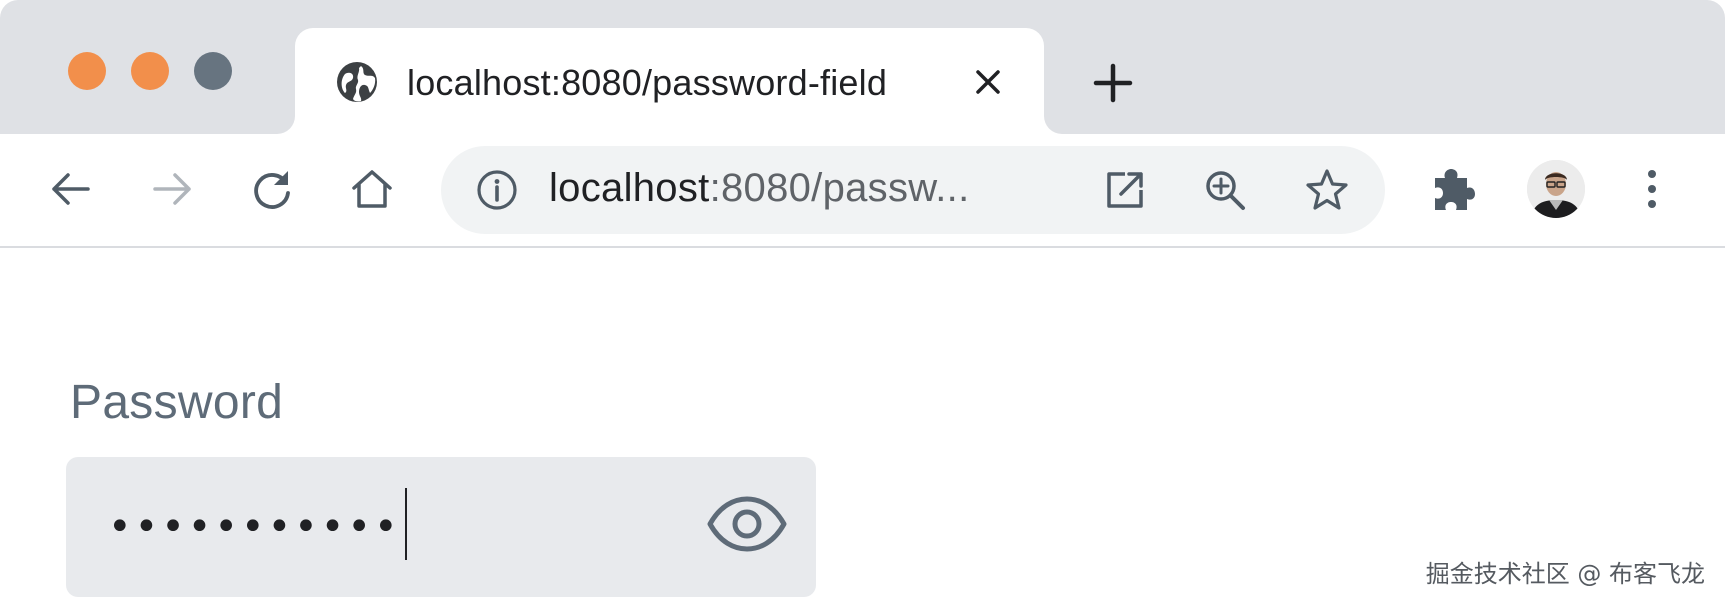 The height and width of the screenshot is (601, 1725). Describe the element at coordinates (272, 189) in the screenshot. I see `reload-icon` at that location.